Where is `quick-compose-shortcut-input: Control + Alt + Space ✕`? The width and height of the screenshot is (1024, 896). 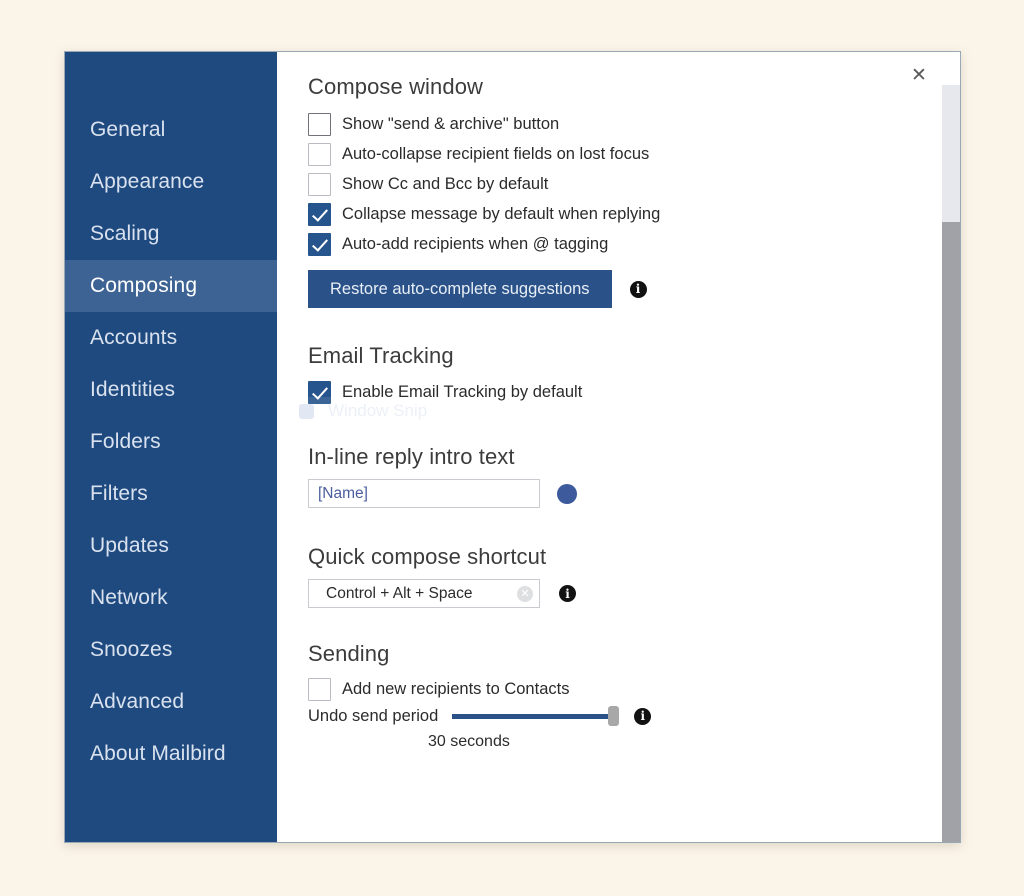 quick-compose-shortcut-input: Control + Alt + Space ✕ is located at coordinates (424, 593).